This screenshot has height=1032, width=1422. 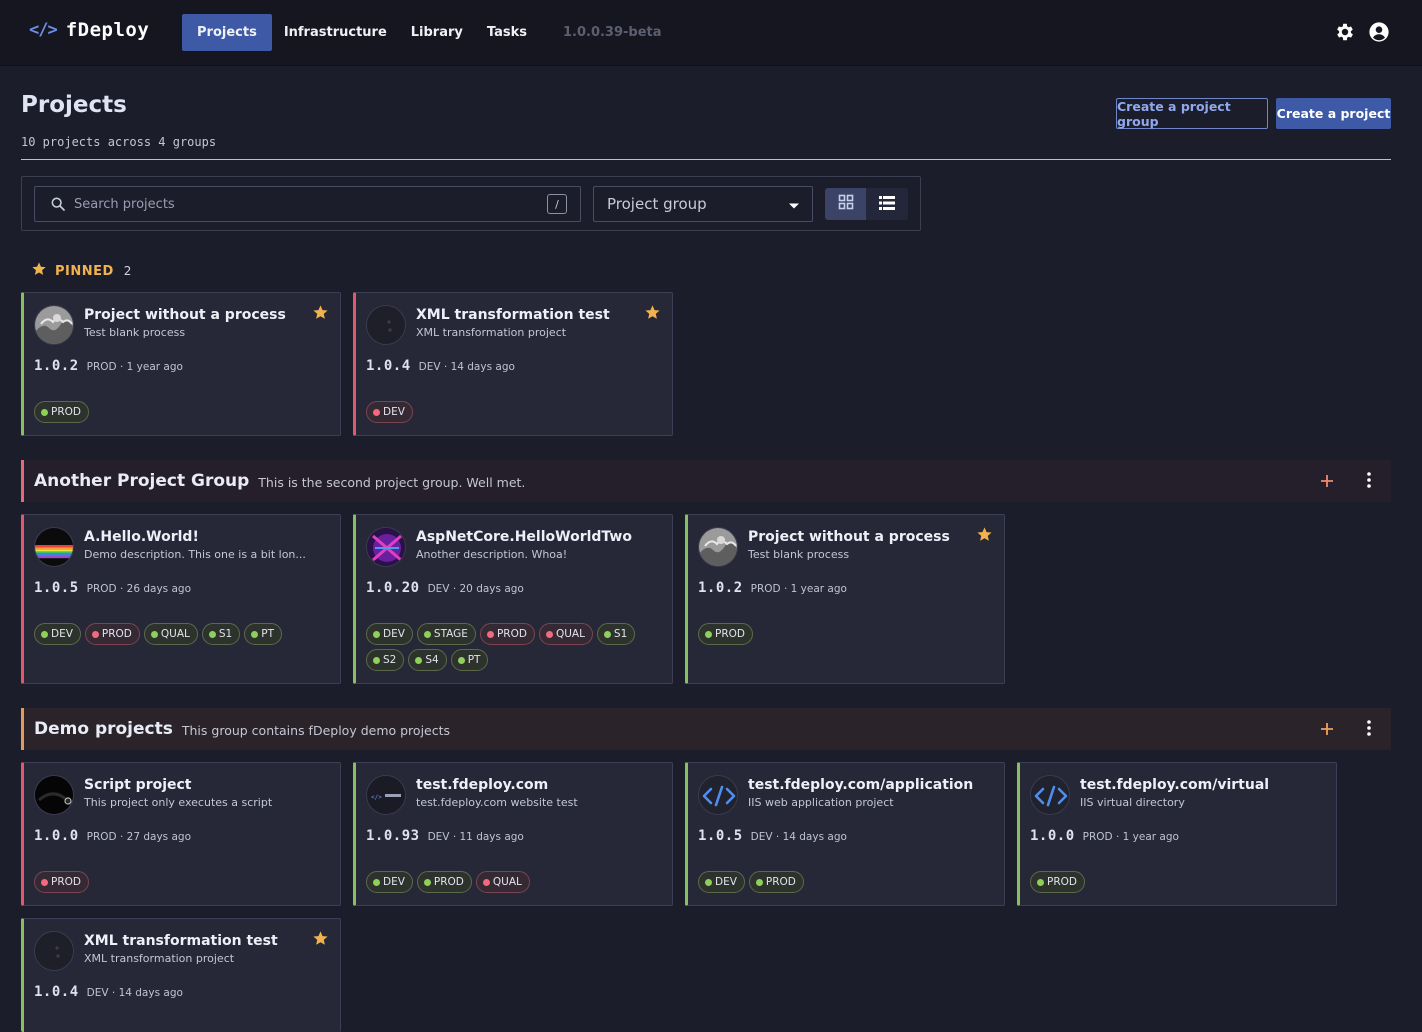 What do you see at coordinates (437, 32) in the screenshot?
I see `nav-link-library: Library` at bounding box center [437, 32].